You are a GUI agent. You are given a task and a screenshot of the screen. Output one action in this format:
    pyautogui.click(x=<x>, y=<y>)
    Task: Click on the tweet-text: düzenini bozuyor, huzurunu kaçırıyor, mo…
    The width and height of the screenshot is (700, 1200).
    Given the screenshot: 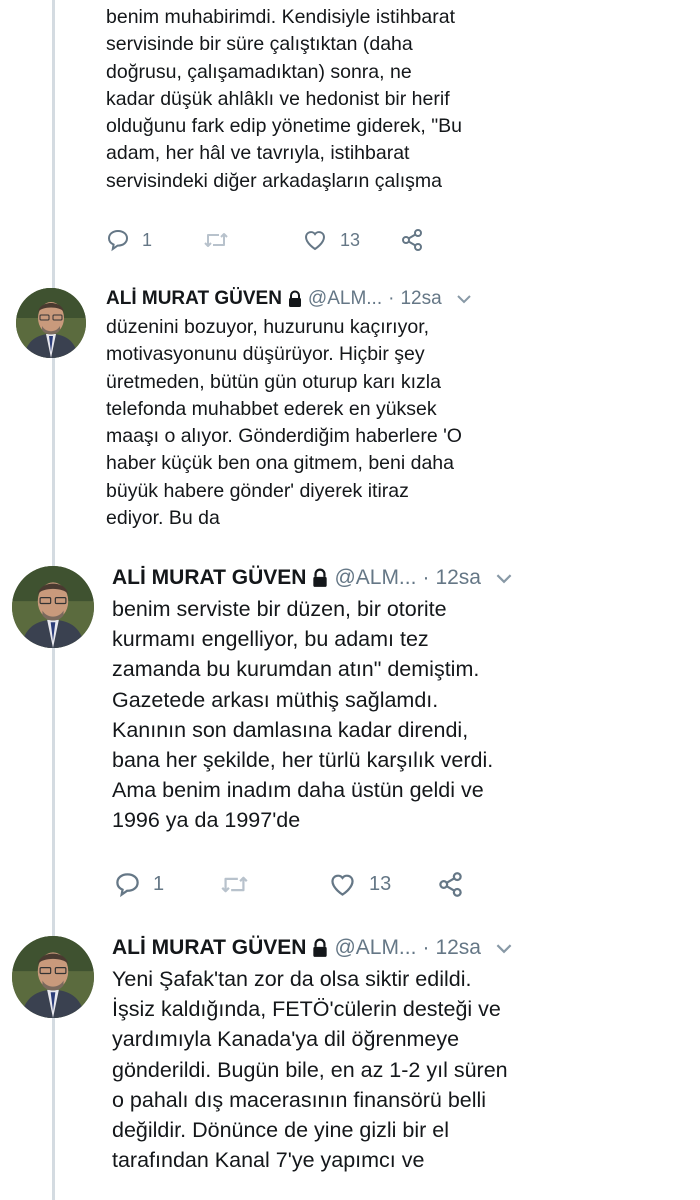 What is the action you would take?
    pyautogui.click(x=284, y=423)
    